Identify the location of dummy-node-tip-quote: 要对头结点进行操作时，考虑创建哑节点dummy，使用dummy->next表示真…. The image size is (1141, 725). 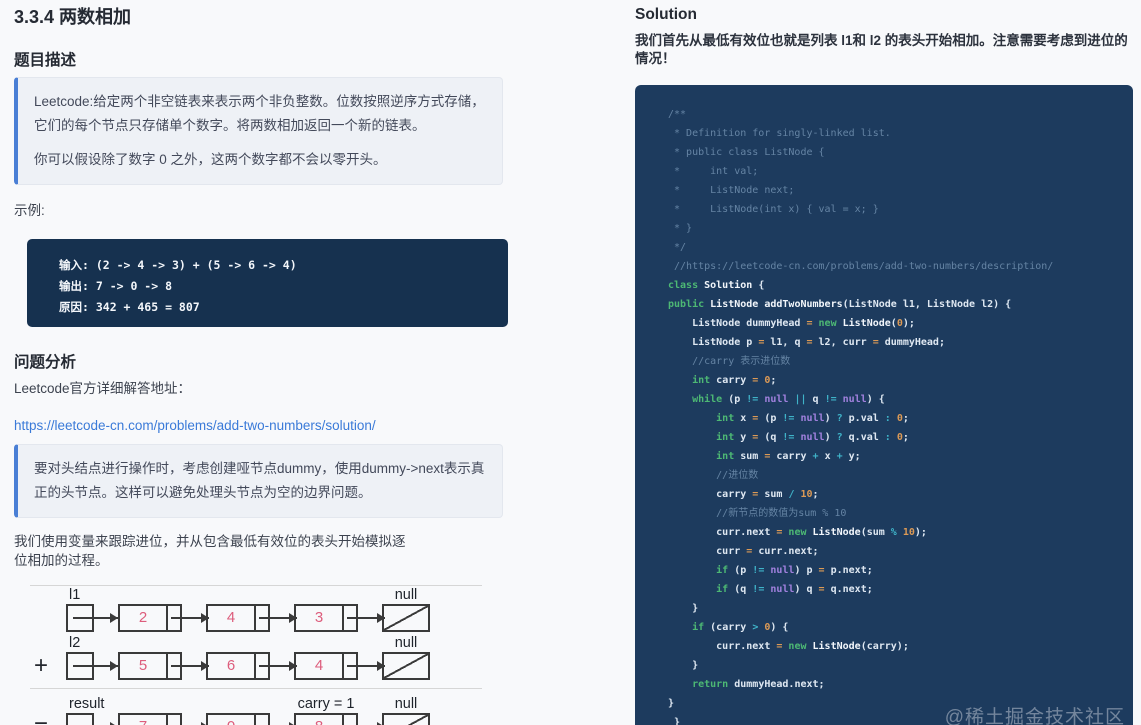
(258, 481).